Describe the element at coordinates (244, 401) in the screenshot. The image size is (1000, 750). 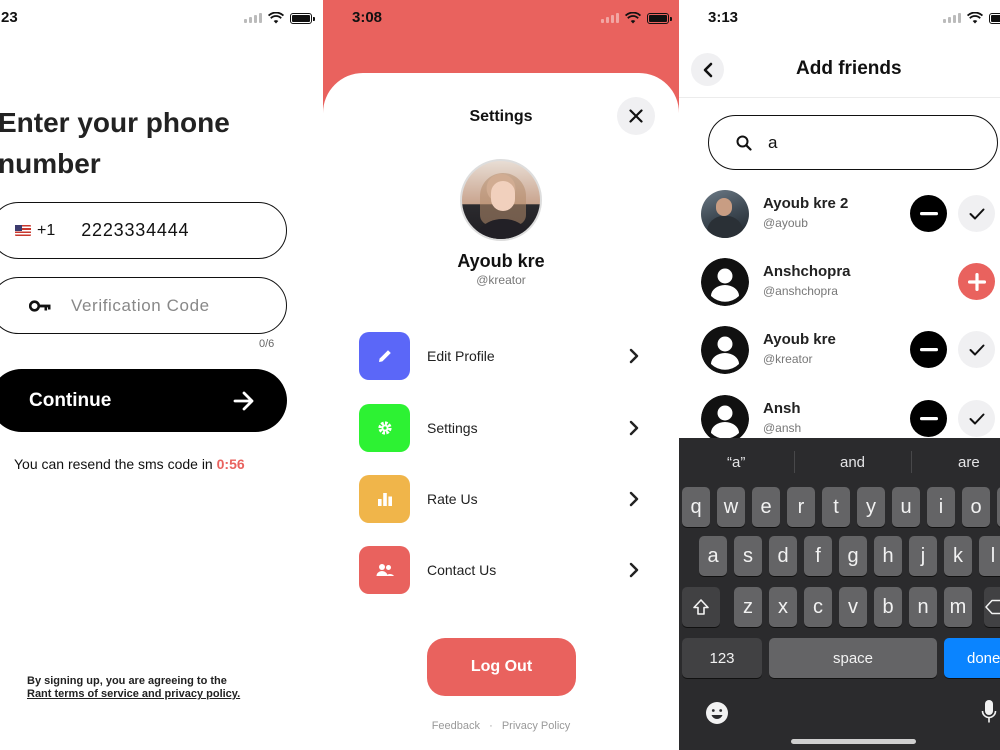
I see `arrow-right-icon` at that location.